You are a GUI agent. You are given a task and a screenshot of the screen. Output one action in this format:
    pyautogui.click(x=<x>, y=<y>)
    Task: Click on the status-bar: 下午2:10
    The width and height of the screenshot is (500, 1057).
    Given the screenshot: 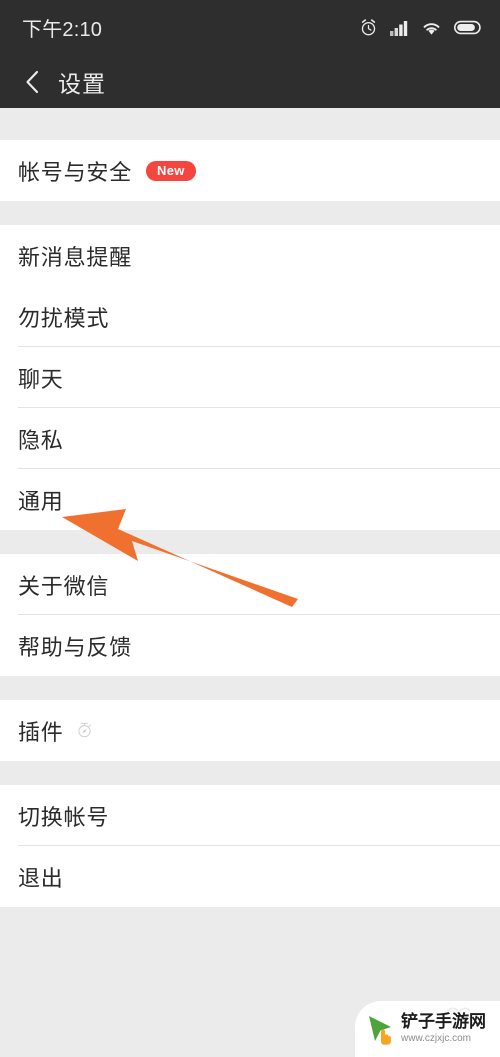 What is the action you would take?
    pyautogui.click(x=250, y=27)
    